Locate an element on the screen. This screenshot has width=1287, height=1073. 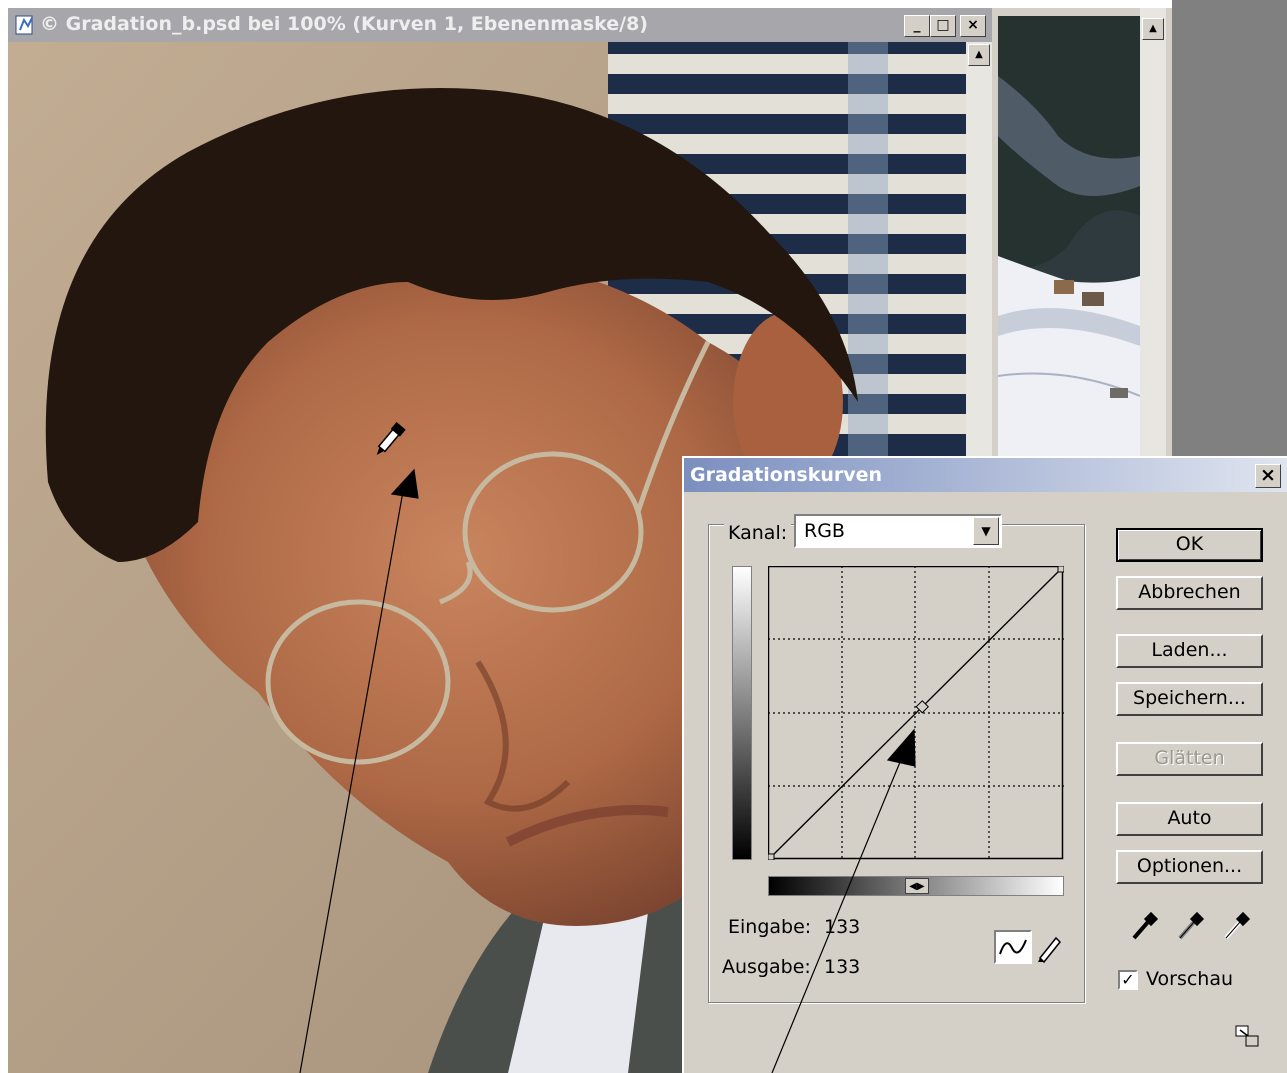
pencil-tool-icon is located at coordinates (1050, 947).